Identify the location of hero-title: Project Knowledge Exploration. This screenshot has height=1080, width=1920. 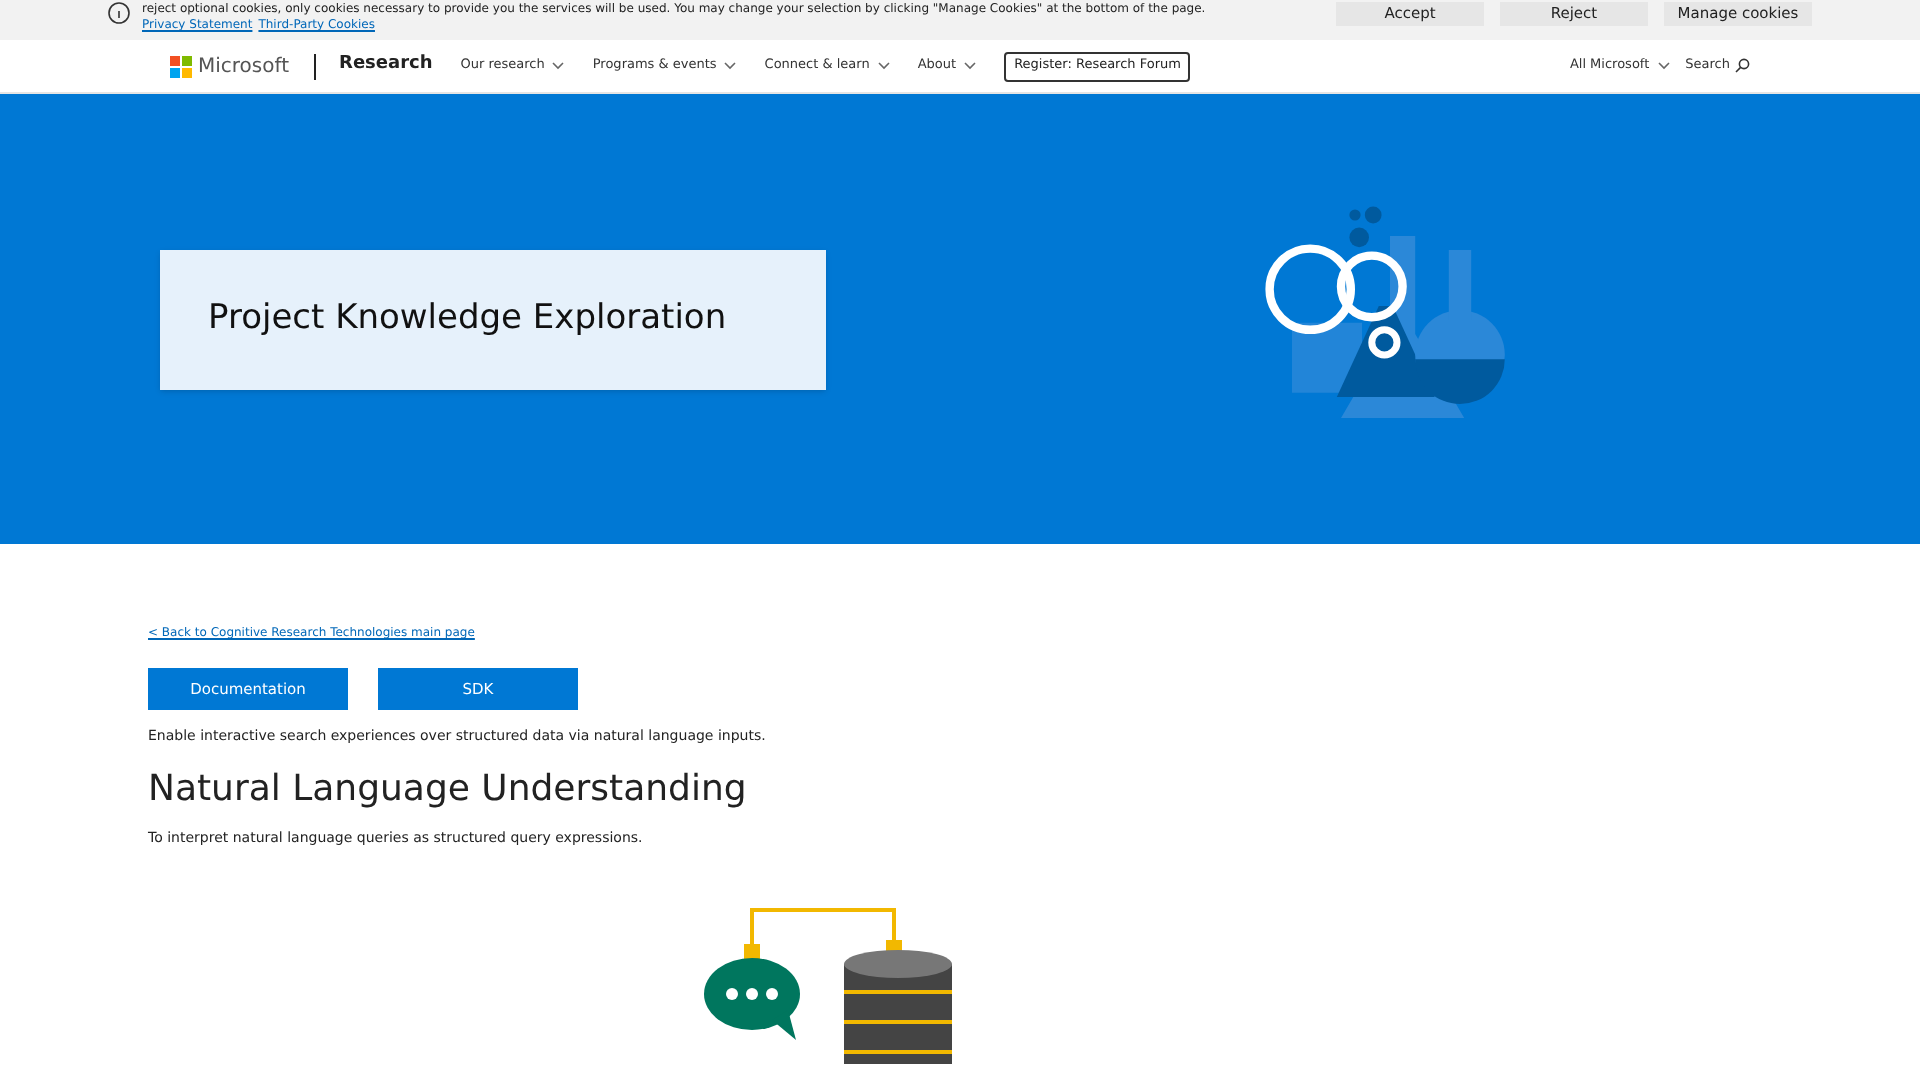
(467, 318).